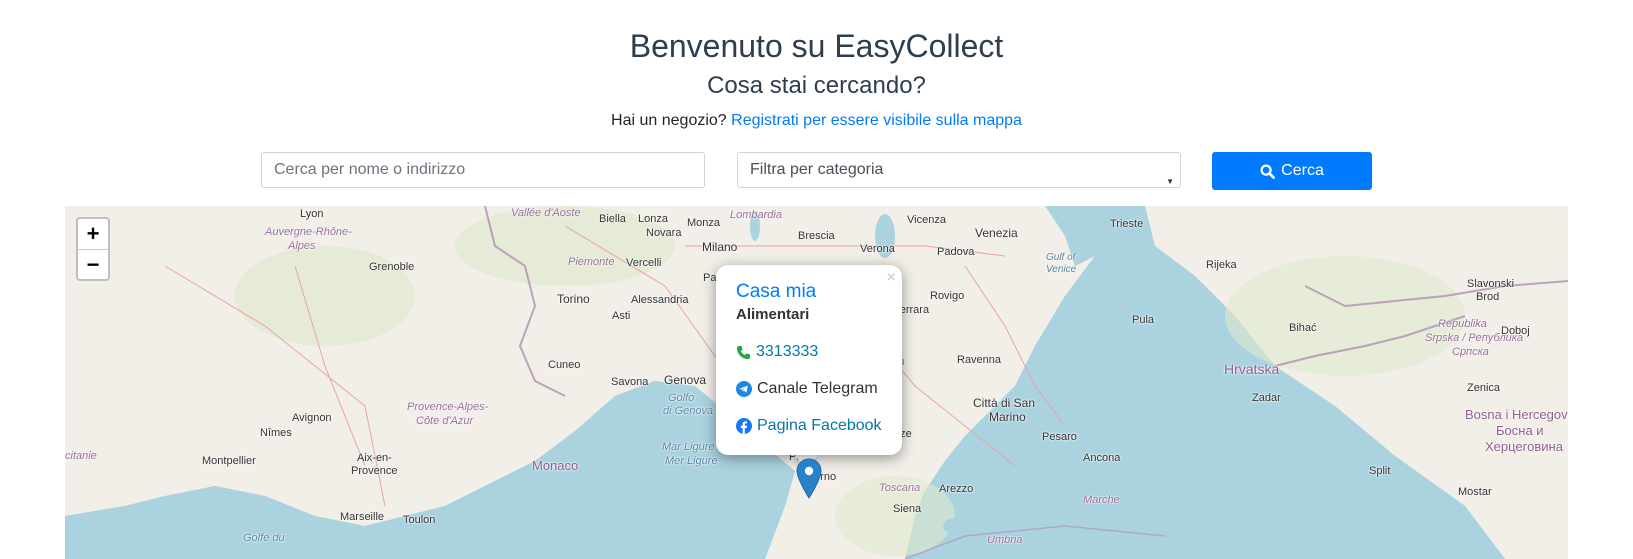  I want to click on map-label: Provence-Alpes-, so click(448, 407).